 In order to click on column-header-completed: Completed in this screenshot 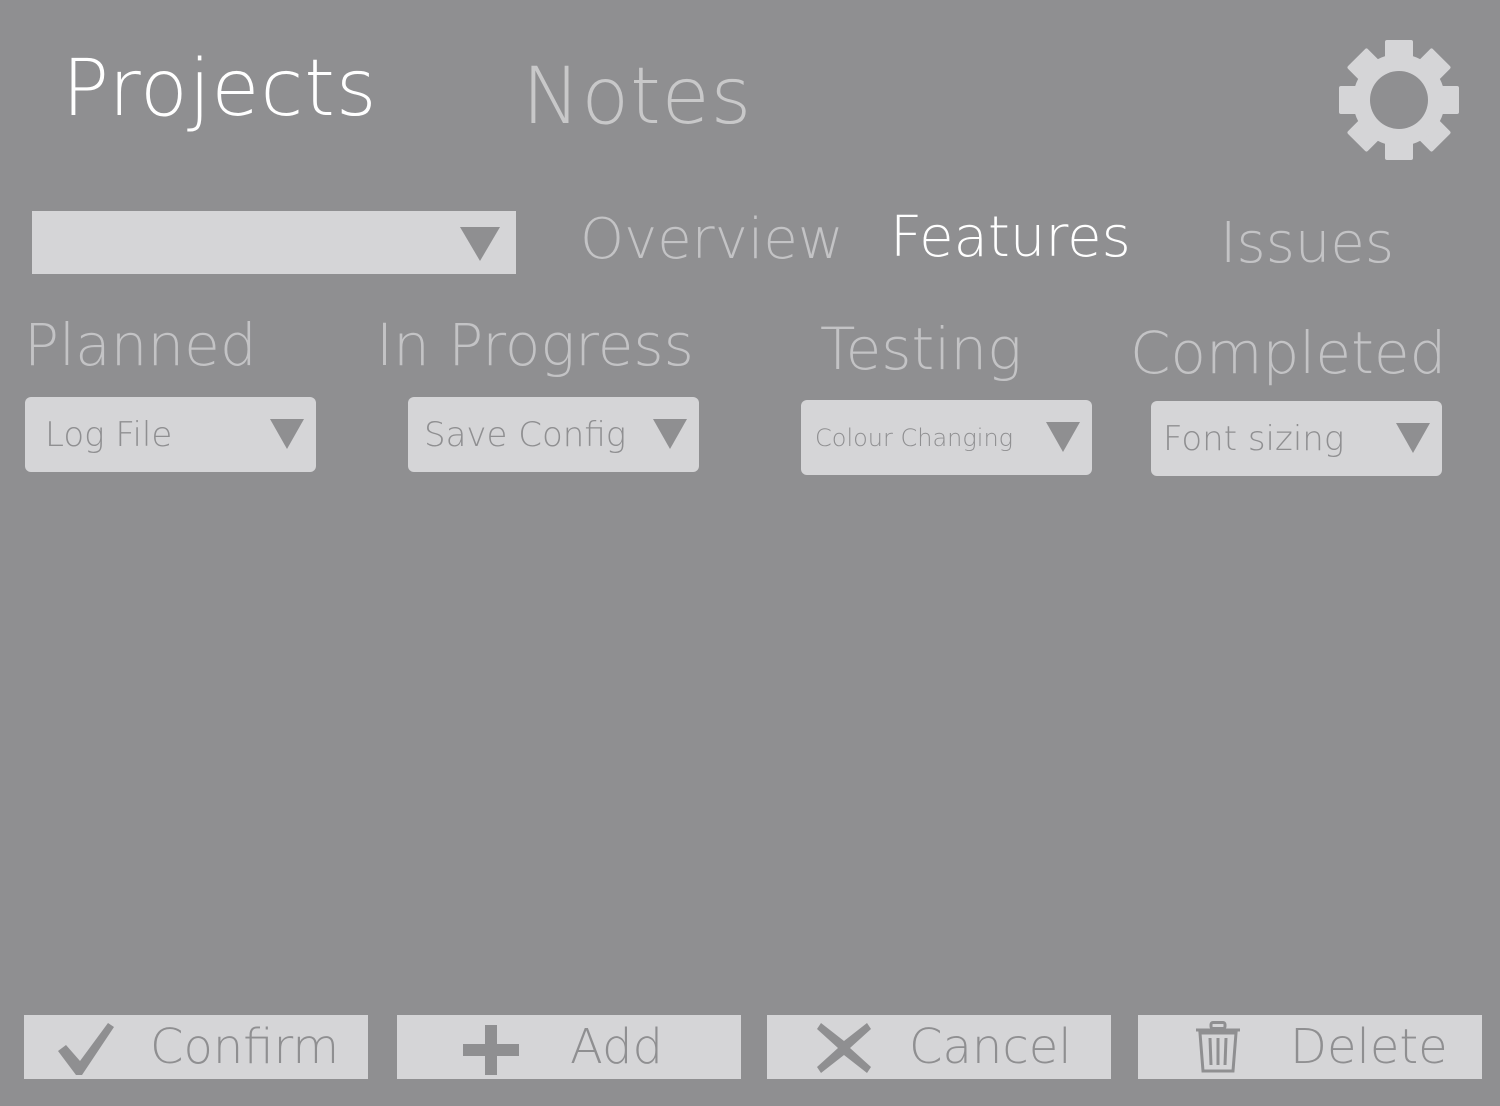, I will do `click(1288, 353)`.